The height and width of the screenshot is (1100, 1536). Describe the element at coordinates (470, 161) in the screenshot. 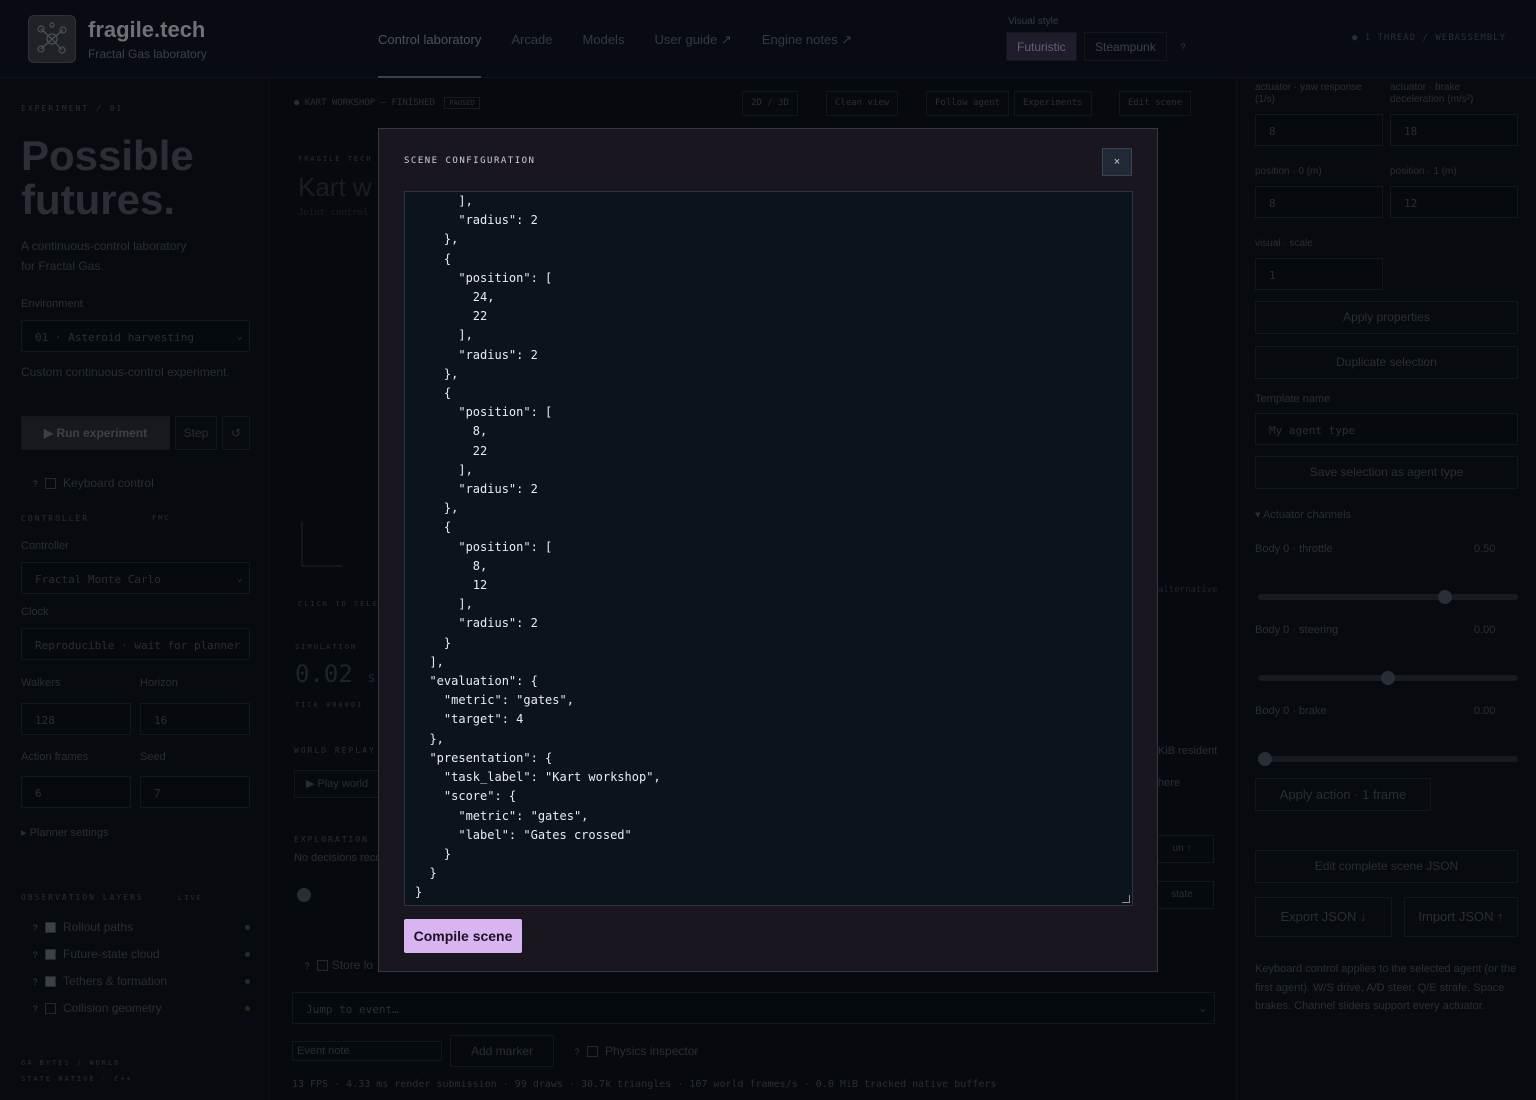

I see `modal-title: SCENE CONFIGURATION` at that location.